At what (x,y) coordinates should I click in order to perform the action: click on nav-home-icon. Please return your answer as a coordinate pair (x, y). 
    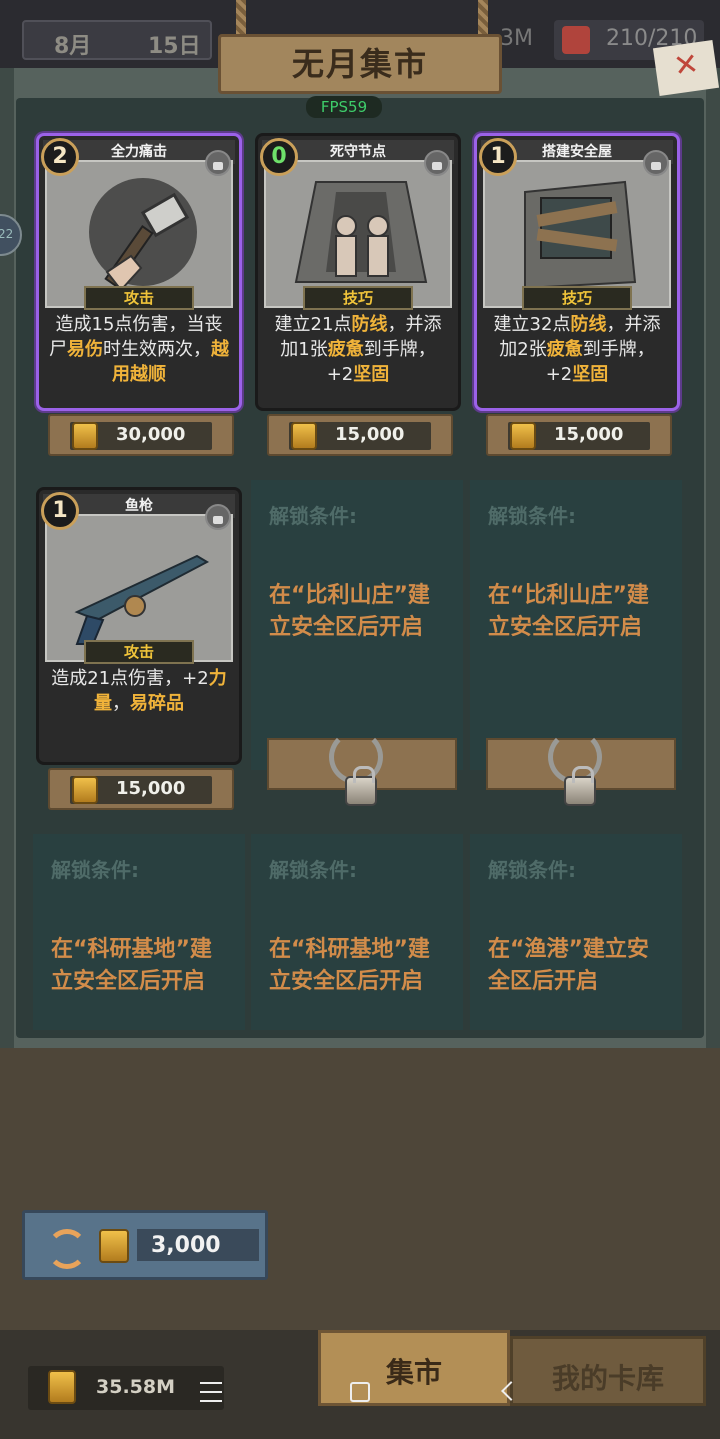
    Looking at the image, I should click on (360, 1392).